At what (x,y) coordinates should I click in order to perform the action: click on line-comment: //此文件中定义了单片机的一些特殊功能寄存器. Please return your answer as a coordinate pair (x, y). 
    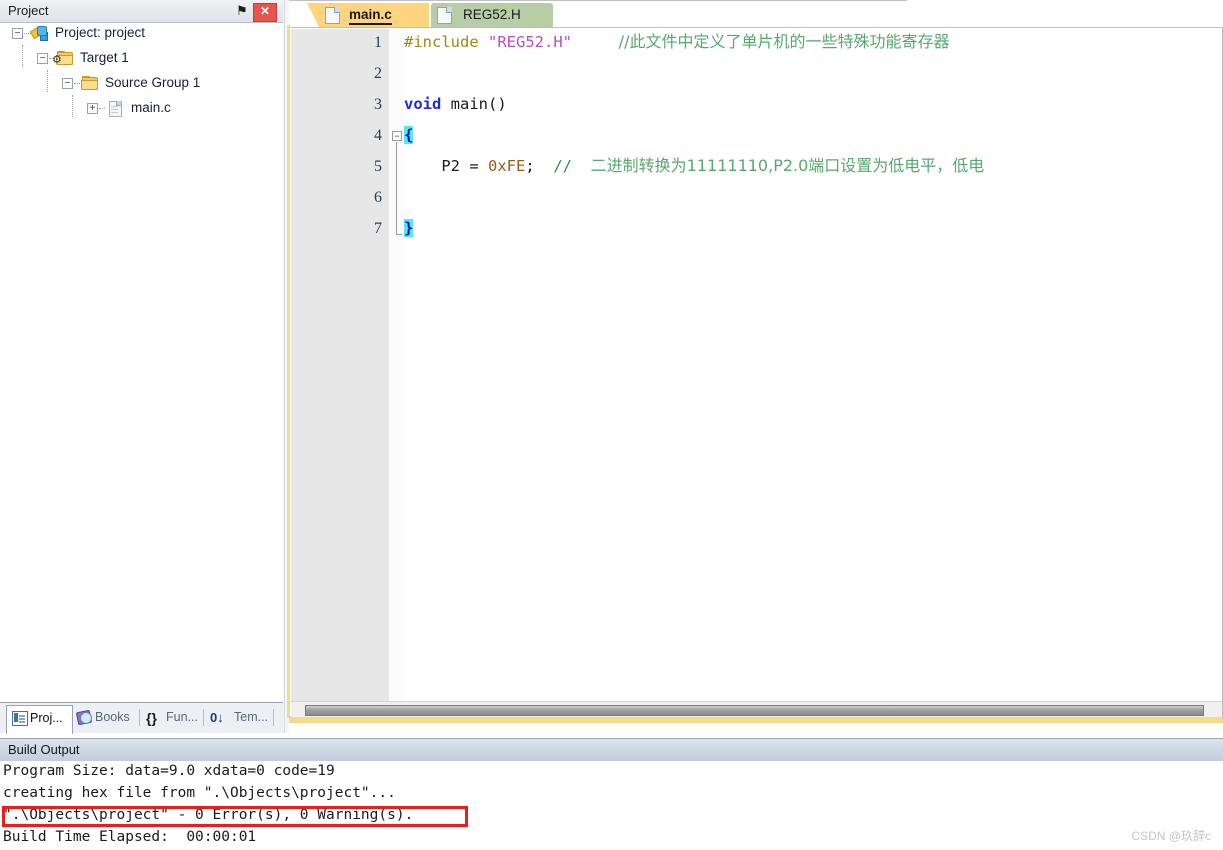
    Looking at the image, I should click on (784, 41).